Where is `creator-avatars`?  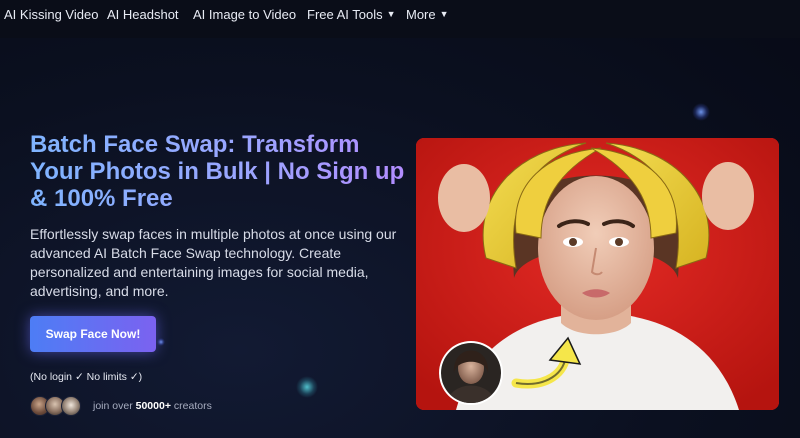
creator-avatars is located at coordinates (60, 406).